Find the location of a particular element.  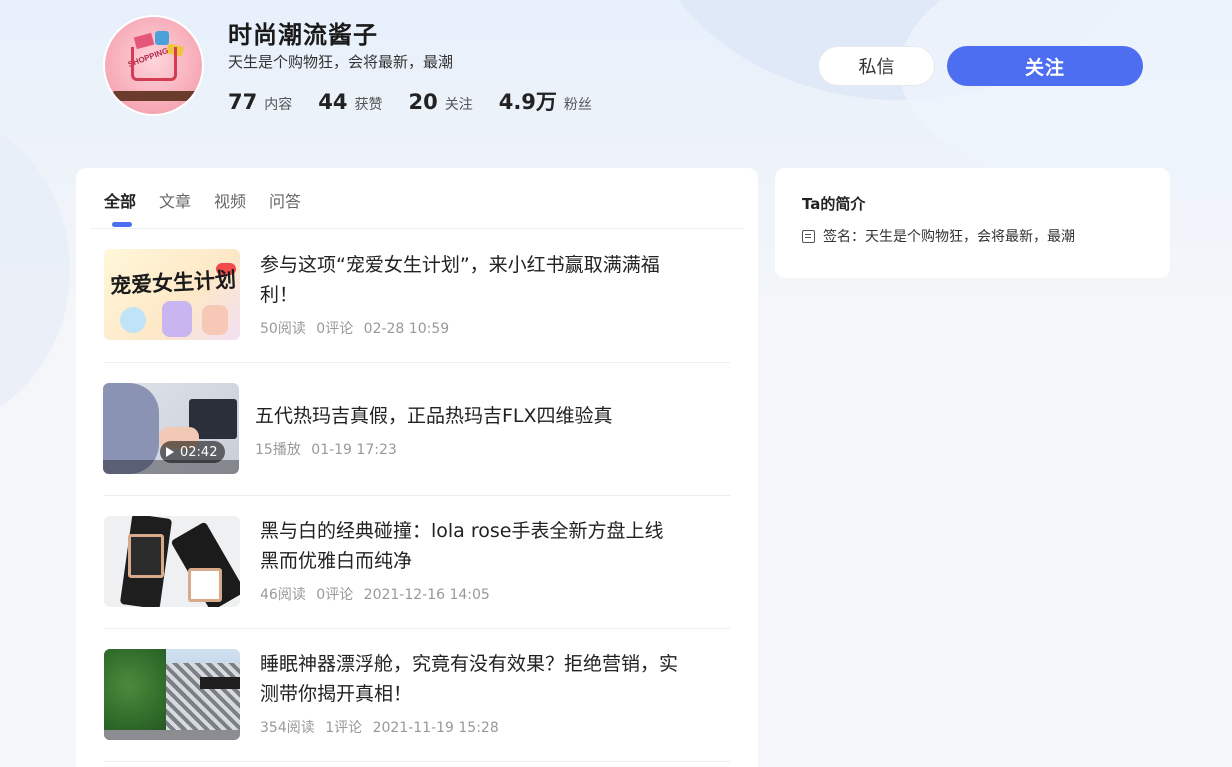

item-title: 黑与白的经典碰撞：lola rose手表全新方盘上线 黑而优雅白而纯净 is located at coordinates (470, 546).